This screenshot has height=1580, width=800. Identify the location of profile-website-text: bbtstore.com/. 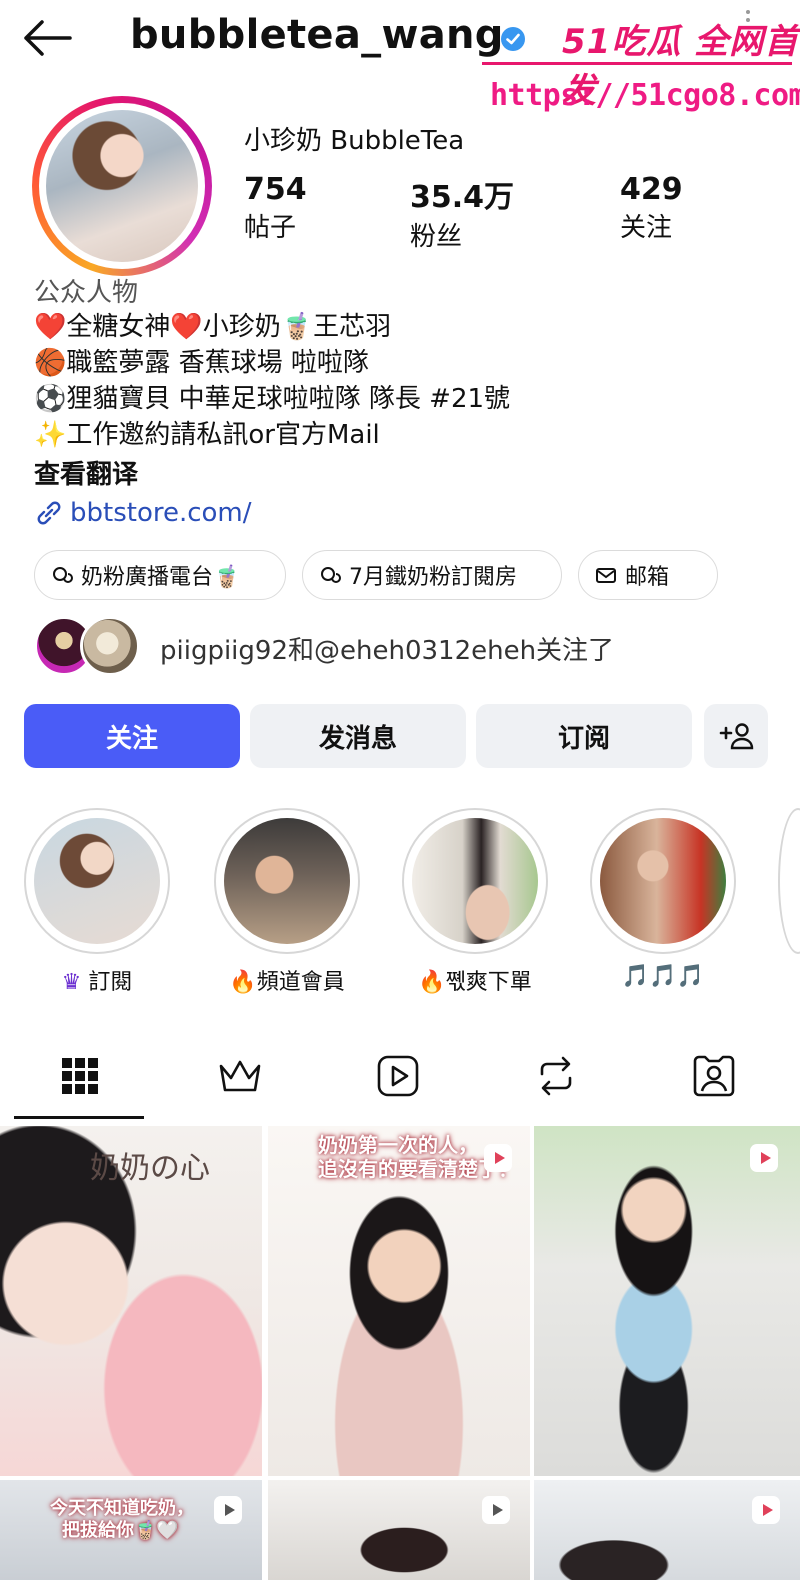
(161, 513).